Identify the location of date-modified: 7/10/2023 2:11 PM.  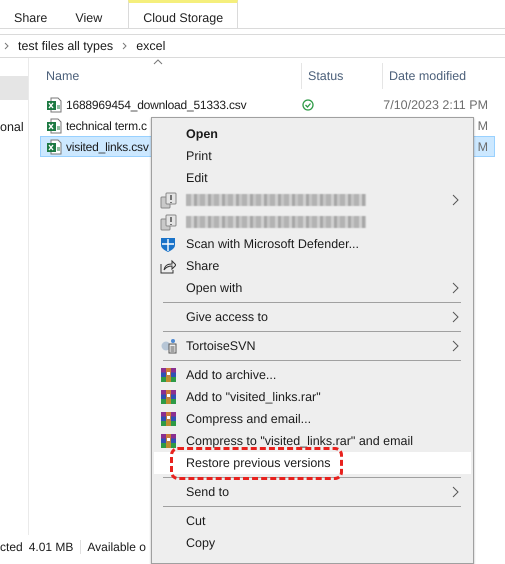
(435, 105).